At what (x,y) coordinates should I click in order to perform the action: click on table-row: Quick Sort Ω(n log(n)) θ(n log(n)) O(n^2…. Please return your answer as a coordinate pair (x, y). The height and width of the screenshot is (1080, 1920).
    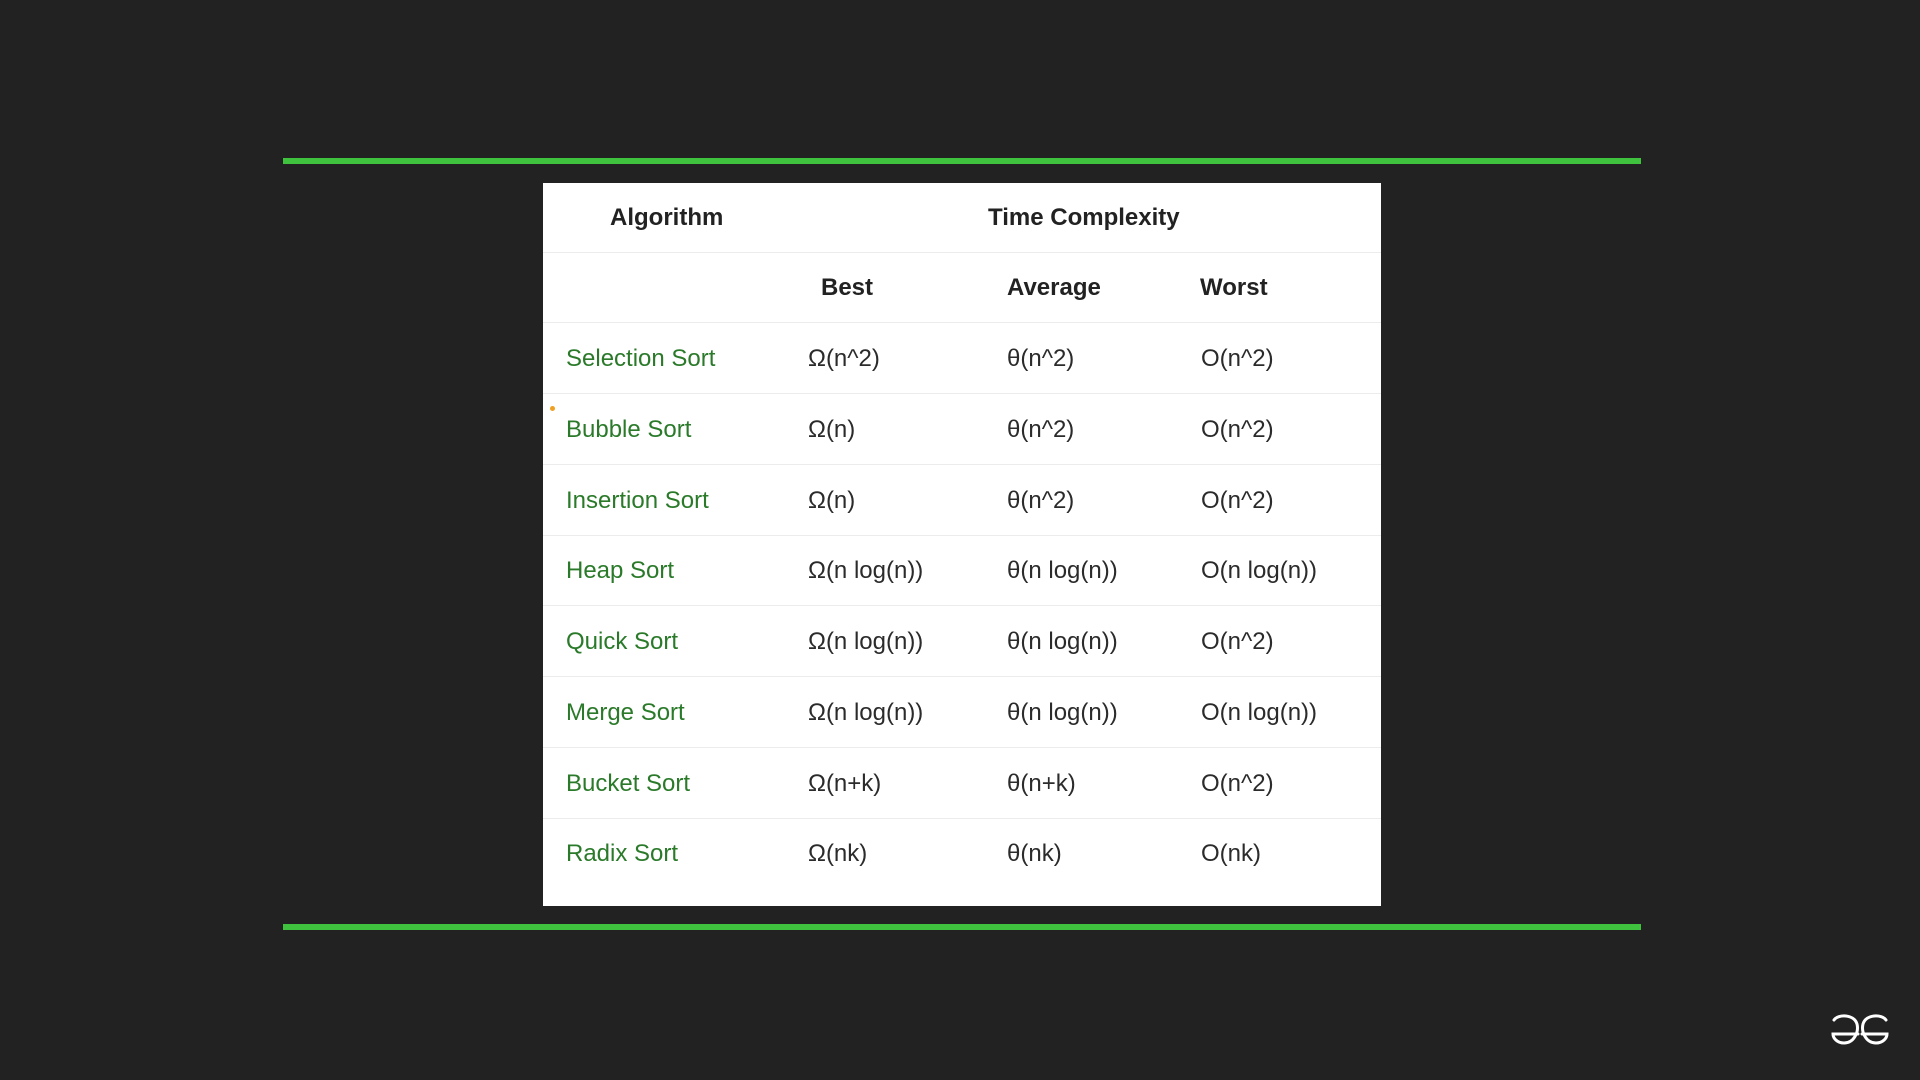
    Looking at the image, I should click on (962, 642).